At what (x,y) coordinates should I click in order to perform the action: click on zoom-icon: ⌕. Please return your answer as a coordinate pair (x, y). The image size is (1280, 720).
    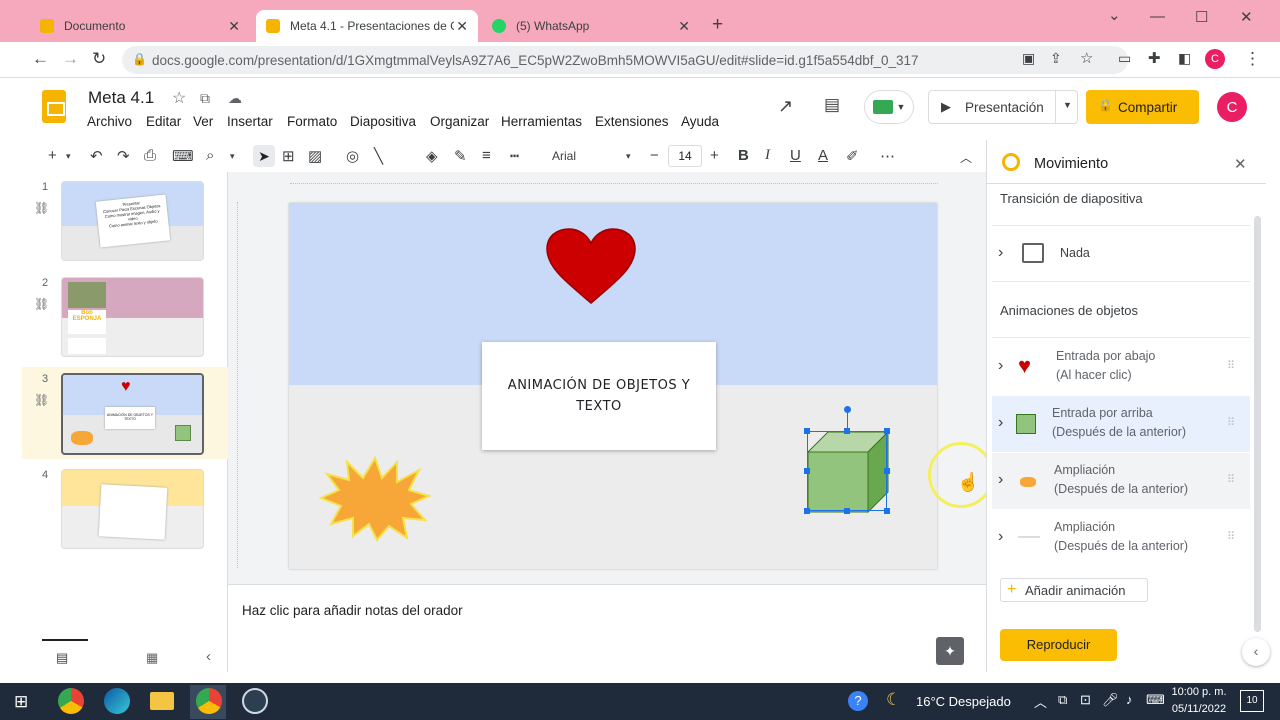
    Looking at the image, I should click on (210, 155).